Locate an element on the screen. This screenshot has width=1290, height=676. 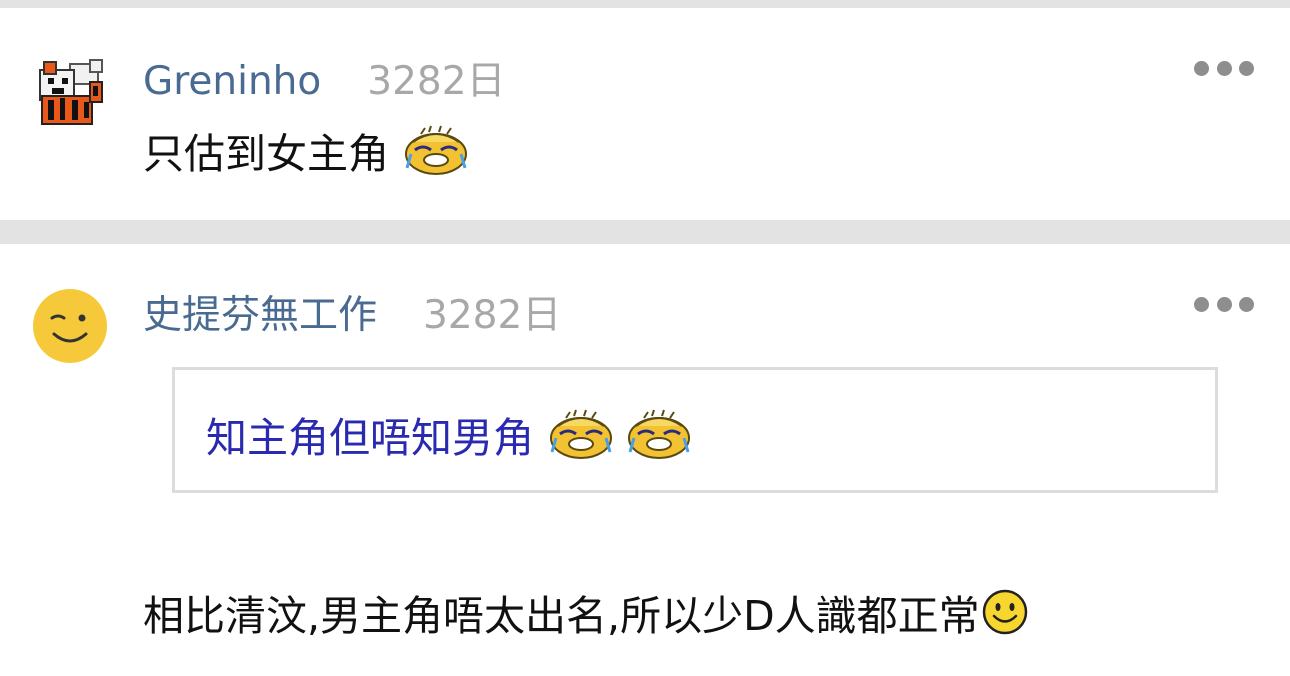
comment-meta: Greninho 3282日 is located at coordinates (324, 78).